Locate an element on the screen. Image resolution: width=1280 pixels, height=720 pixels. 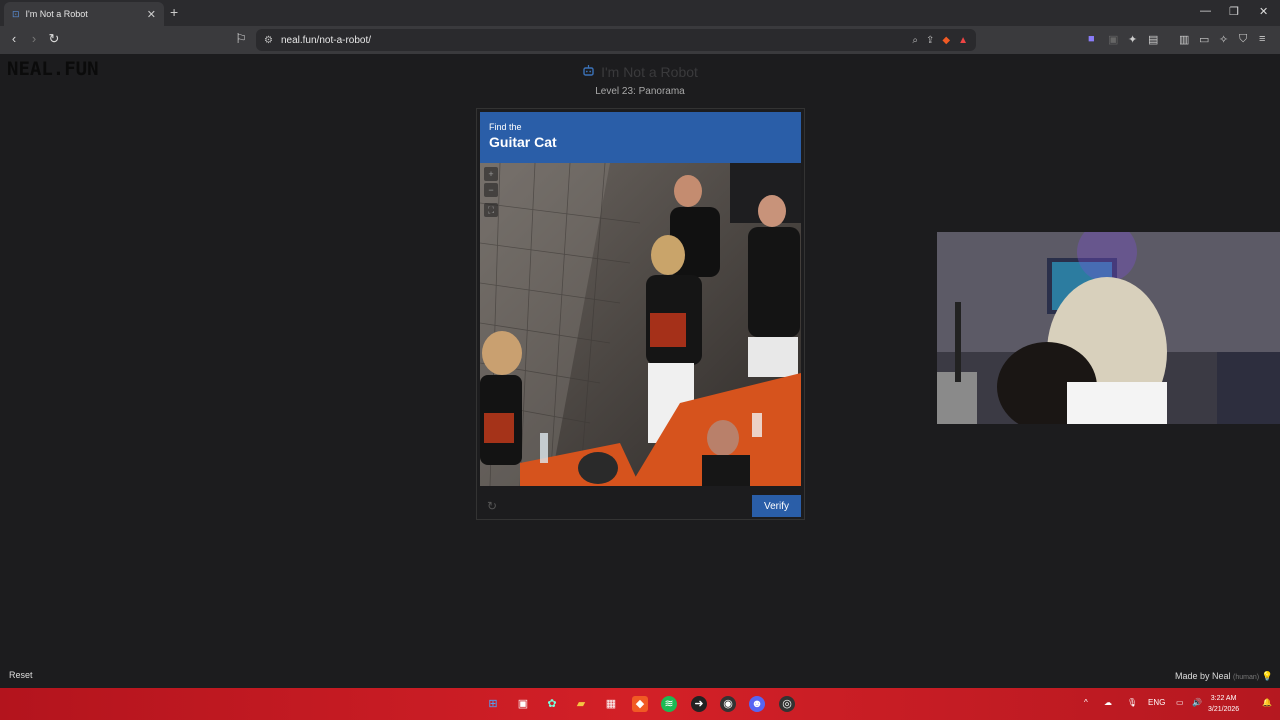
close-window-icon: ✕ is located at coordinates (1263, 11).